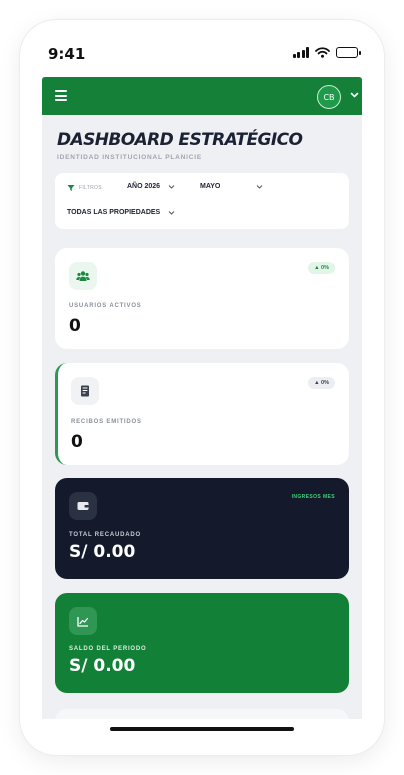 This screenshot has height=775, width=404. Describe the element at coordinates (202, 414) in the screenshot. I see `kpi-card-issued-receipts: ▲ 0% RECIBOS EMITIDOS 0` at that location.